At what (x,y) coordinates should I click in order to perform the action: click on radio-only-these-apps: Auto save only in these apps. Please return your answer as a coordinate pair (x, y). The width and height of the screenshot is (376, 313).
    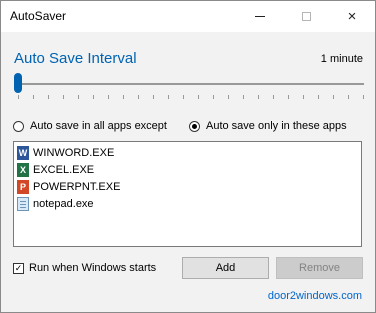
    Looking at the image, I should click on (268, 126).